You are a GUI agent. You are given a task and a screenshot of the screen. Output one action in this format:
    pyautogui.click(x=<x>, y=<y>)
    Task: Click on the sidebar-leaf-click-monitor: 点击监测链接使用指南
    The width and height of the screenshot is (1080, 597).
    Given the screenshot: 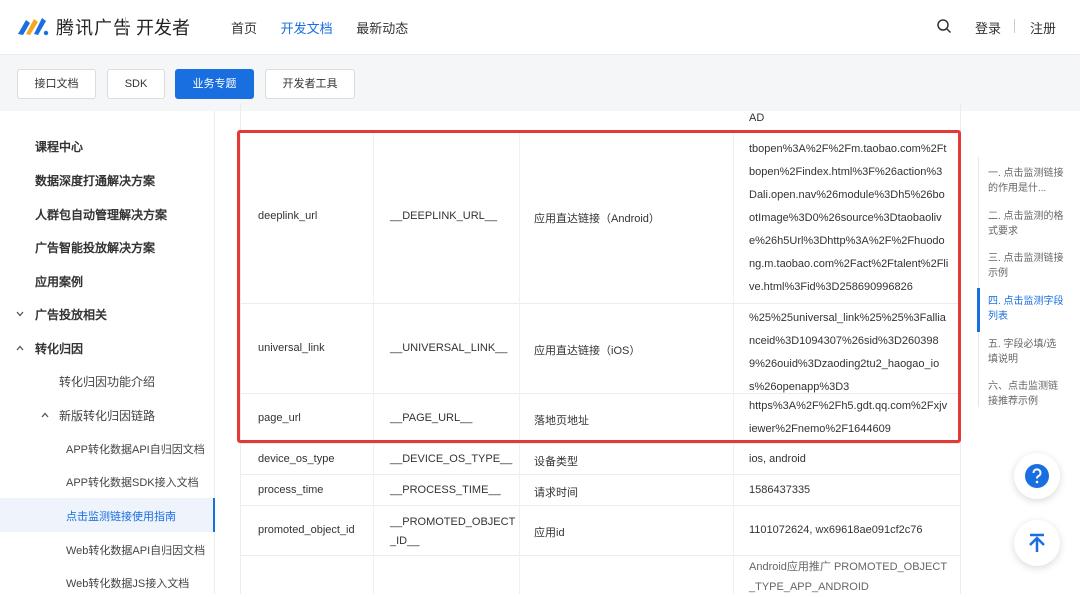 What is the action you would take?
    pyautogui.click(x=121, y=516)
    